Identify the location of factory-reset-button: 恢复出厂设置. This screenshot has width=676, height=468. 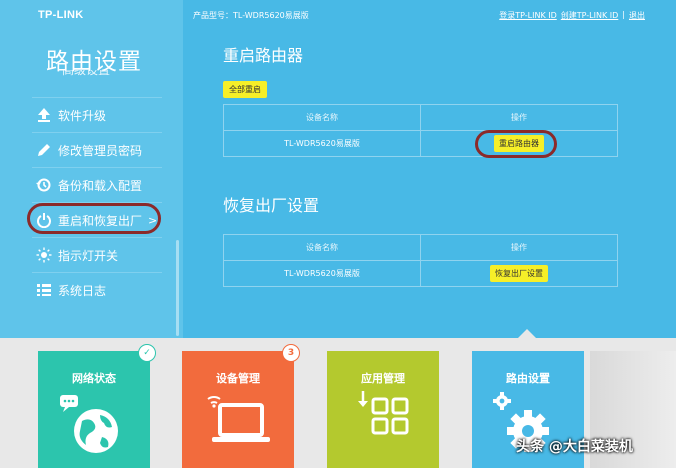
(519, 273).